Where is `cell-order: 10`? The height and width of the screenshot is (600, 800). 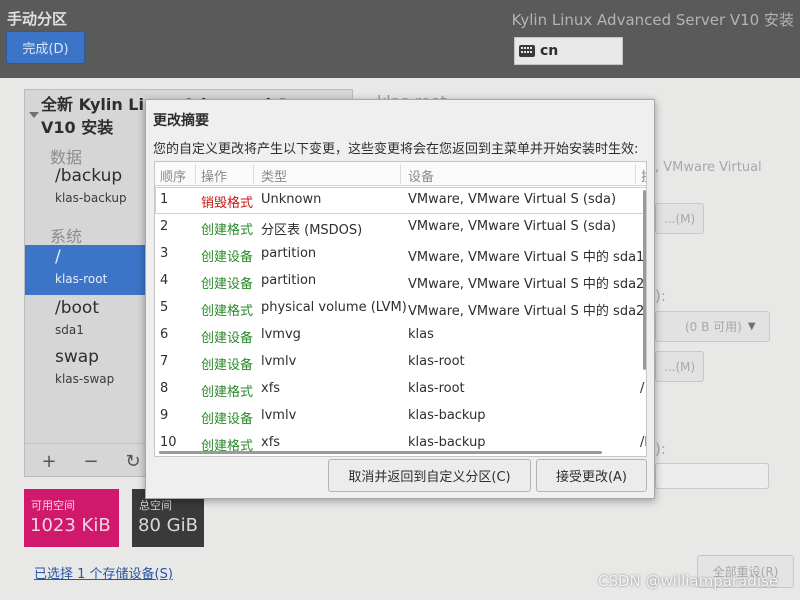
cell-order: 10 is located at coordinates (168, 442).